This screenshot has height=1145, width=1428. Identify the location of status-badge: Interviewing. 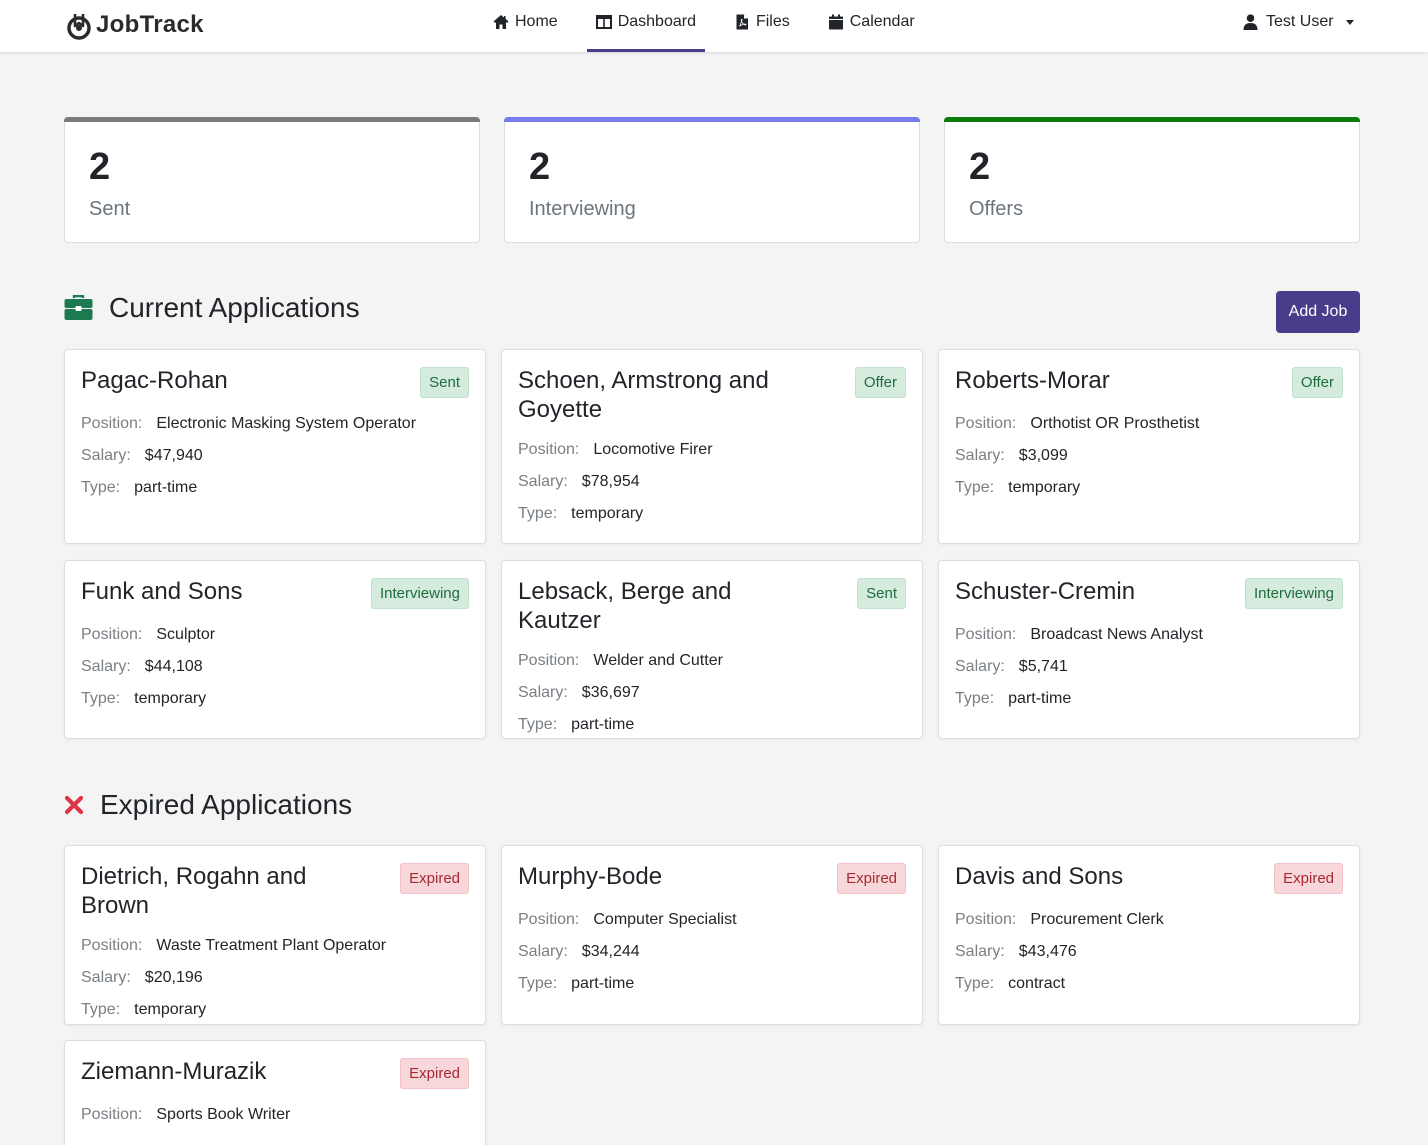
(419, 593).